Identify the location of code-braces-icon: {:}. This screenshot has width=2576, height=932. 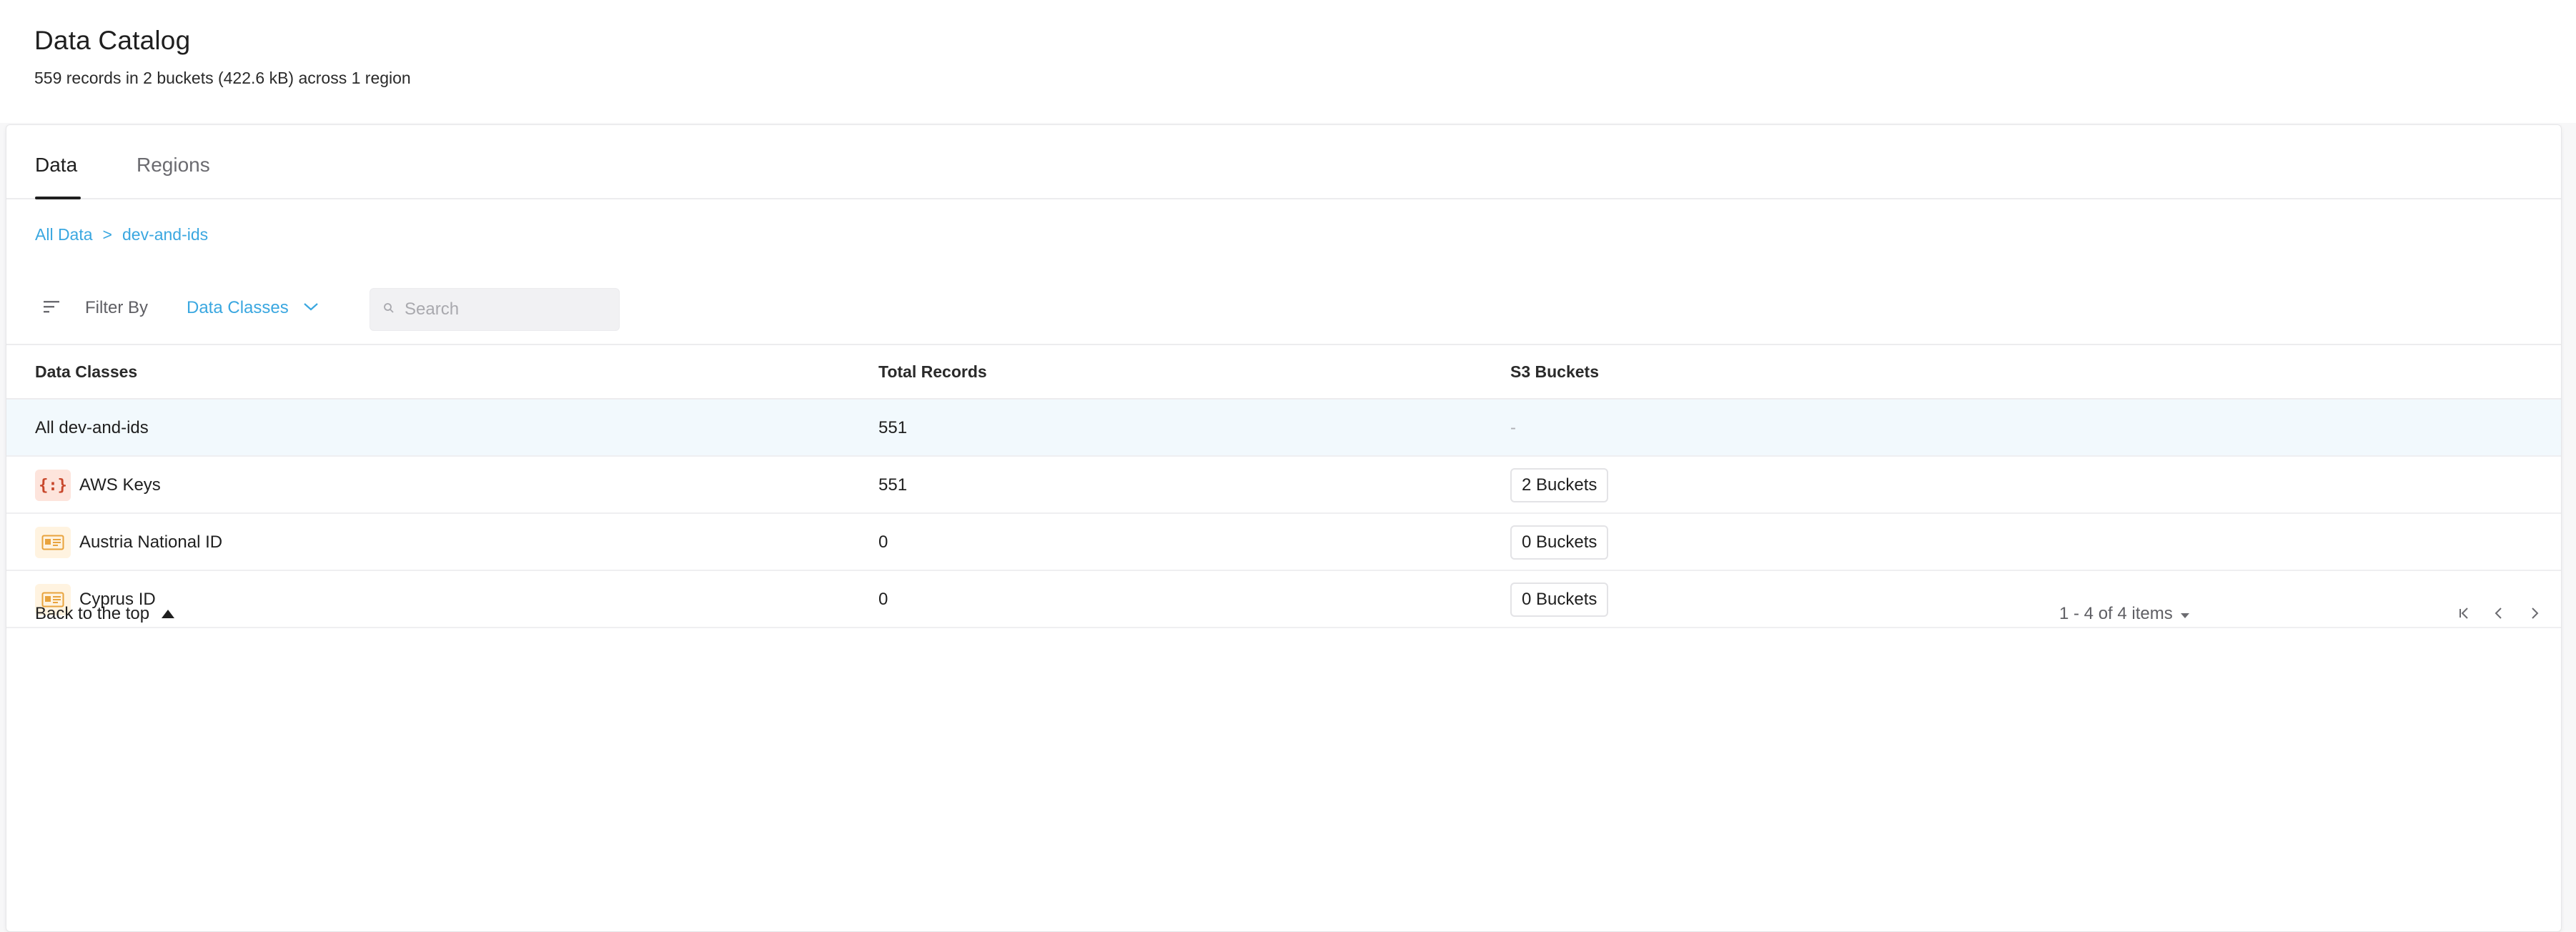
(53, 485).